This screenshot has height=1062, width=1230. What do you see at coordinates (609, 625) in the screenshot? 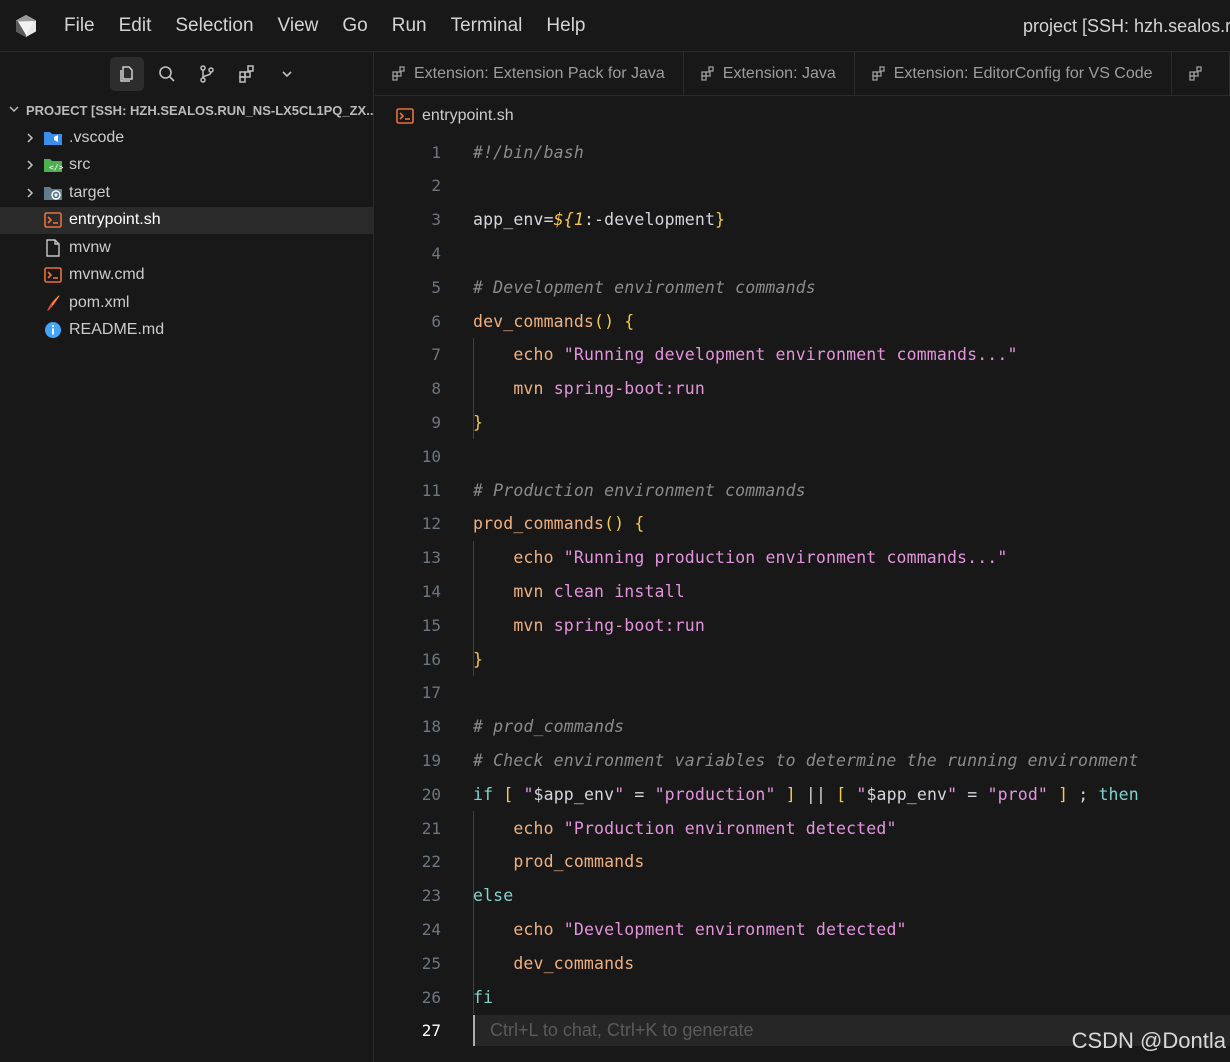
I see `code-text: mvn spring-boot:run` at bounding box center [609, 625].